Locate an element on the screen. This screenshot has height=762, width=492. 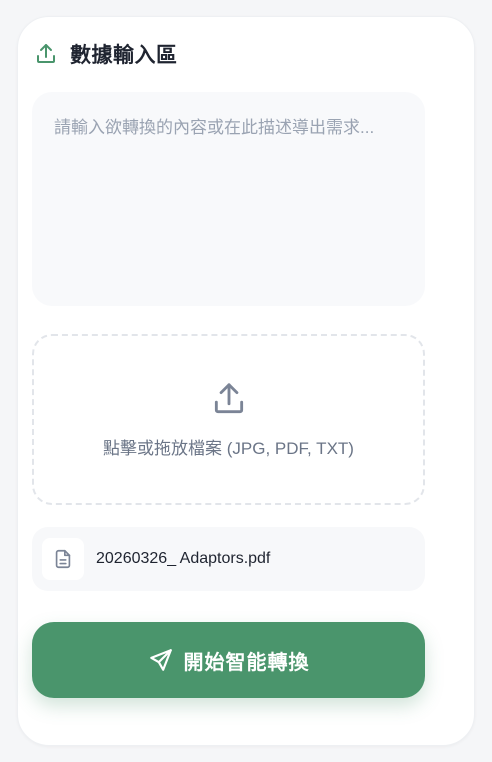
document-icon is located at coordinates (63, 559).